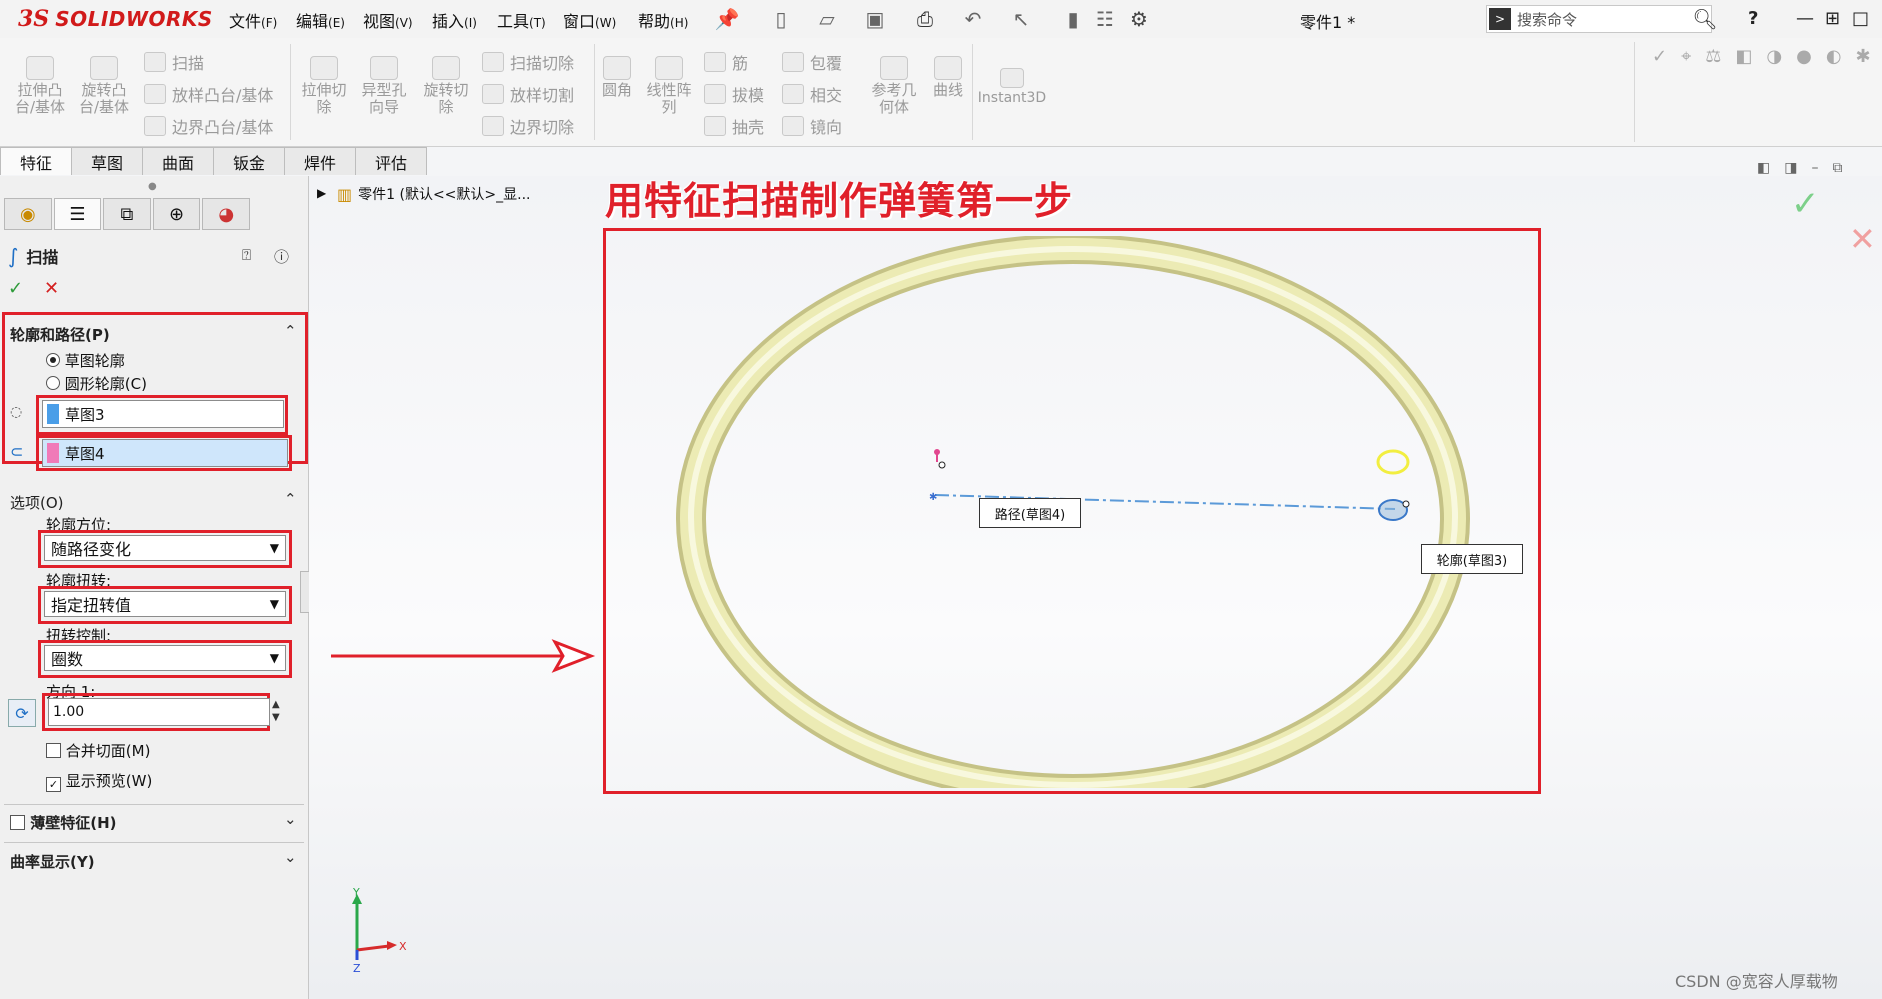  I want to click on wrap-button: 包覆, so click(812, 62).